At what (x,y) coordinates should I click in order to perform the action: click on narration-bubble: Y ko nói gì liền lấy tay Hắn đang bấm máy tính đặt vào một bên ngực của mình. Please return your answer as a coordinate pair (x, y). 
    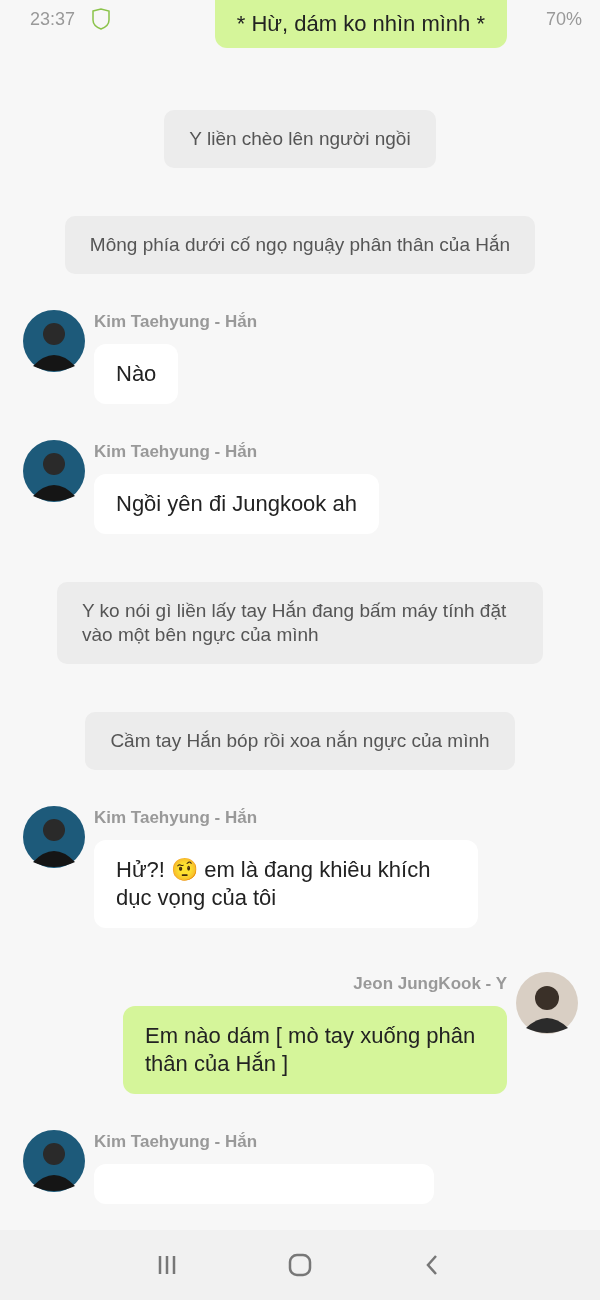
    Looking at the image, I should click on (300, 623).